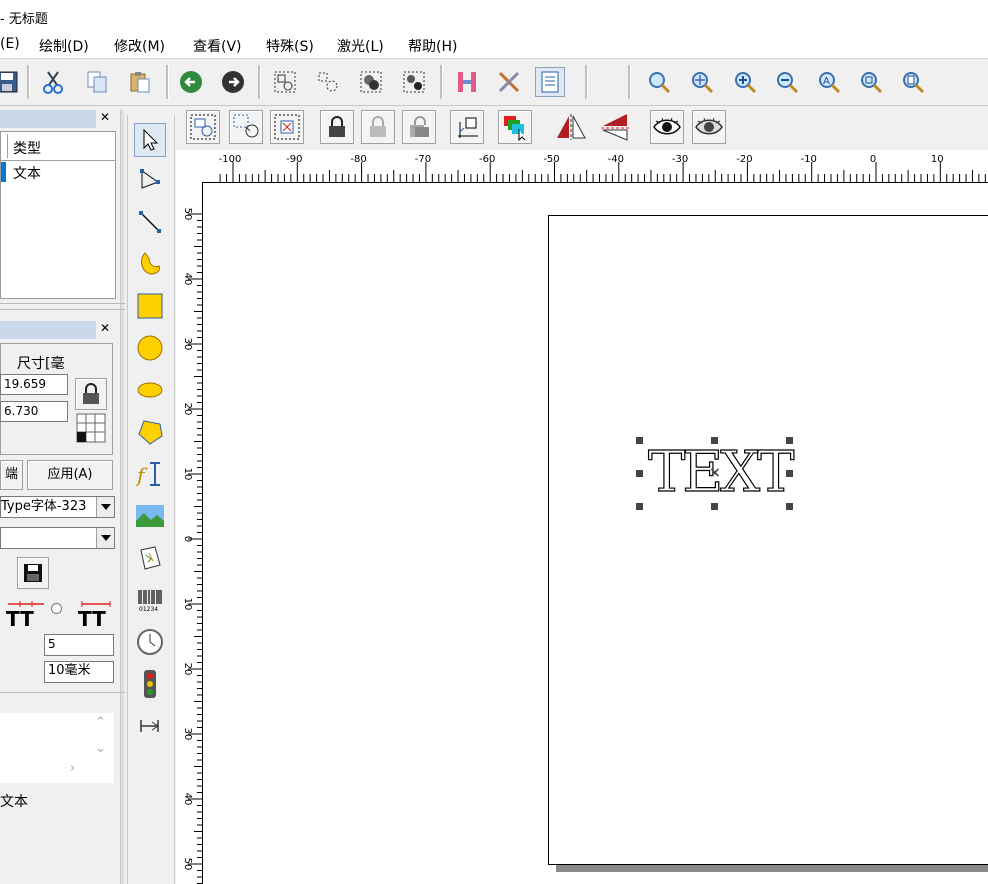  What do you see at coordinates (58, 147) in the screenshot?
I see `object-list-header: 类型` at bounding box center [58, 147].